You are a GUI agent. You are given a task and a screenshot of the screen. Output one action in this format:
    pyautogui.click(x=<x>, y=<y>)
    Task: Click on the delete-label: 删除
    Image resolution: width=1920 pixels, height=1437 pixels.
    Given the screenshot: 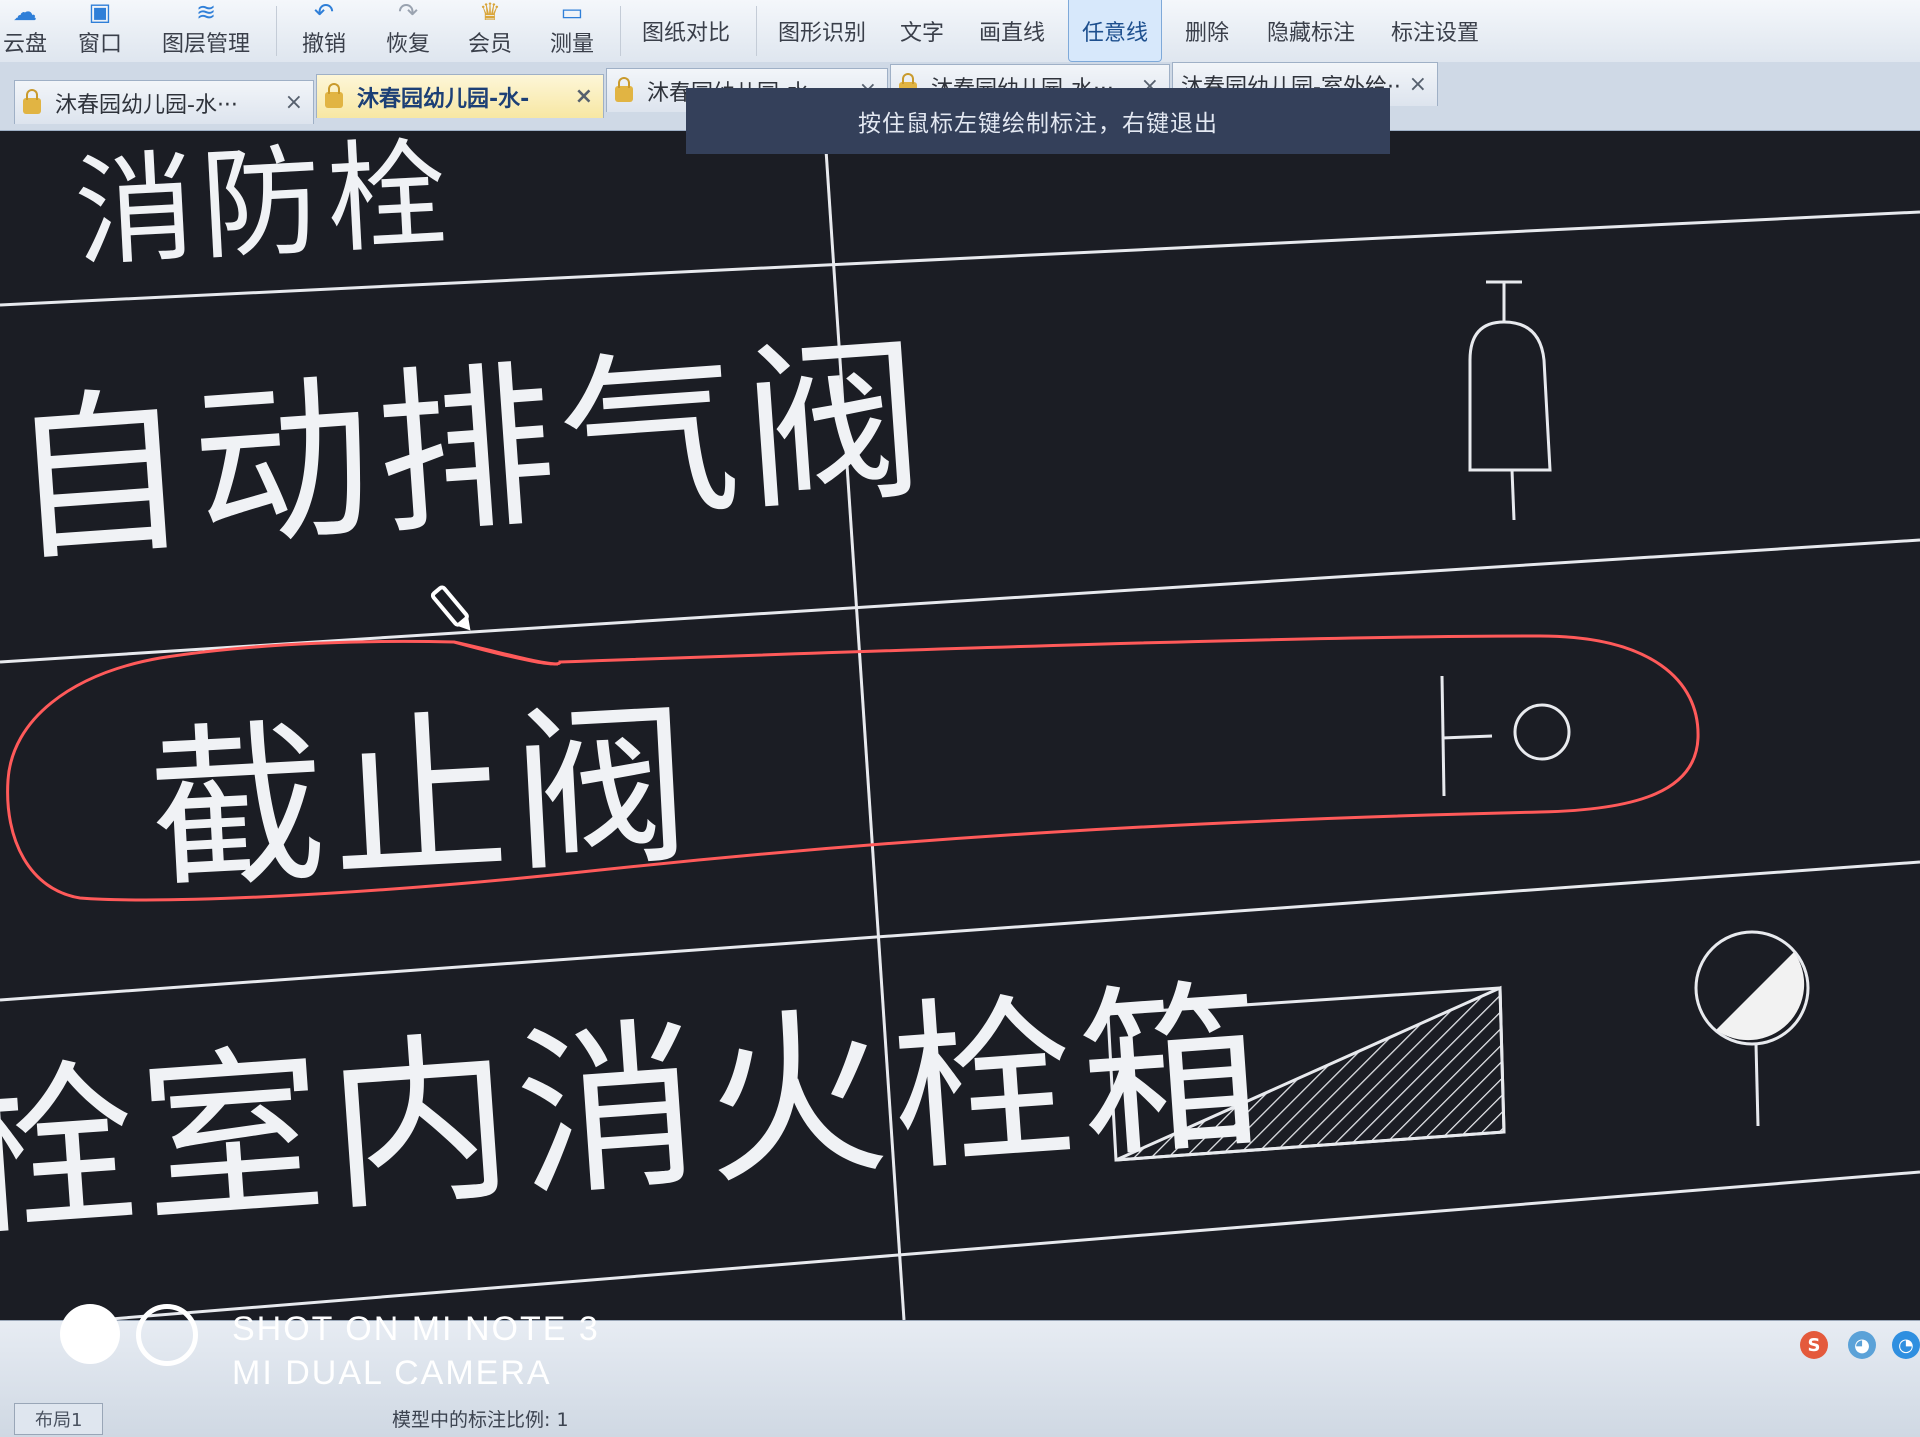 What is the action you would take?
    pyautogui.click(x=1206, y=33)
    